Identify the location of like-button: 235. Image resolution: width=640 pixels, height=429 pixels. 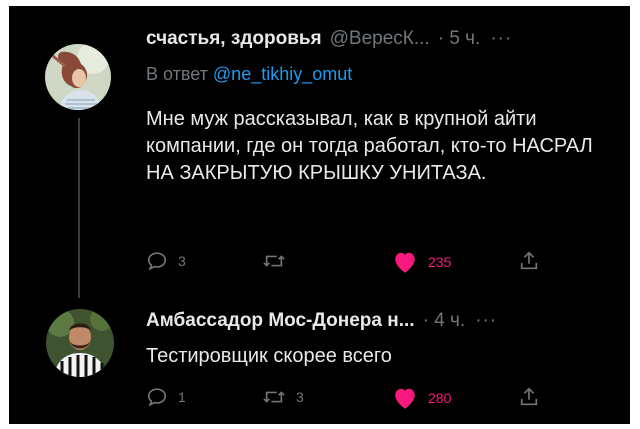
(421, 262).